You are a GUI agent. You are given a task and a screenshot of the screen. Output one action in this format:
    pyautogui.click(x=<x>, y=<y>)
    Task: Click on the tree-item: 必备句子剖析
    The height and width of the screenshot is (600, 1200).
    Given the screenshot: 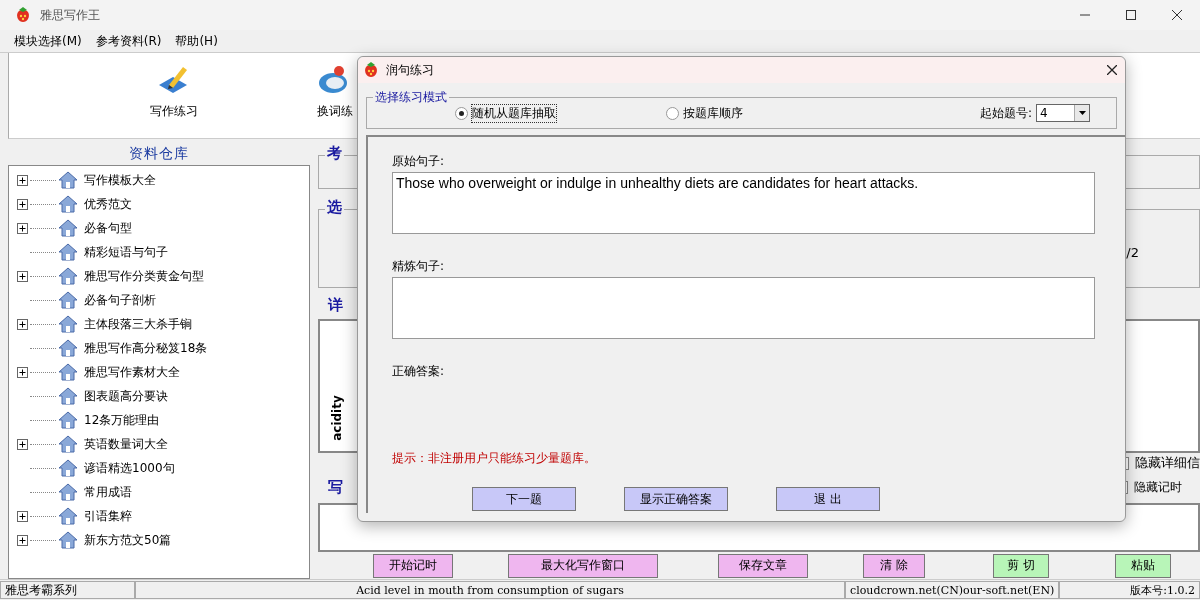 What is the action you would take?
    pyautogui.click(x=120, y=300)
    